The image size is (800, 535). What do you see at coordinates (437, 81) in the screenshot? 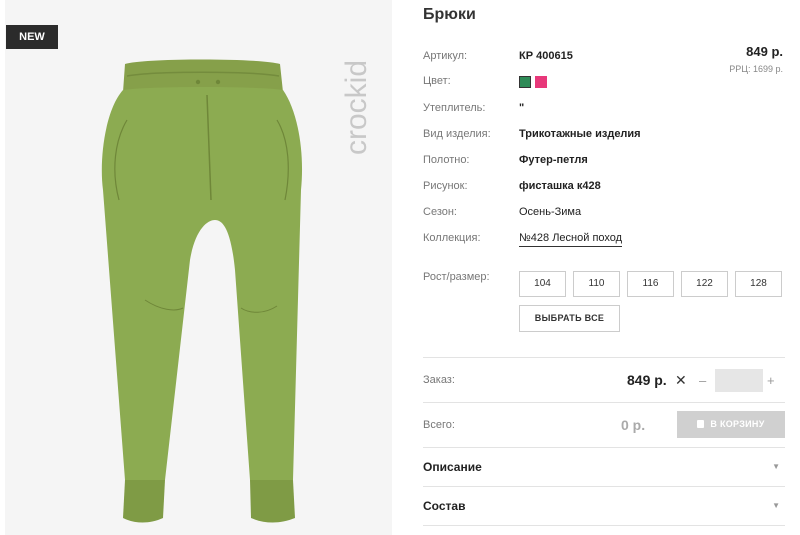
I see `color-label: Цвет:` at bounding box center [437, 81].